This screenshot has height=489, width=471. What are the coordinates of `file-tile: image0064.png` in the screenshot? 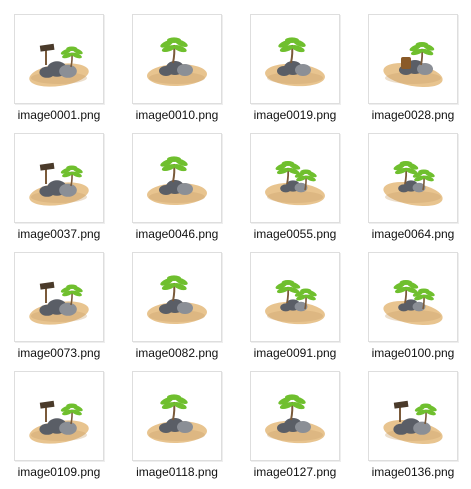 It's located at (413, 190).